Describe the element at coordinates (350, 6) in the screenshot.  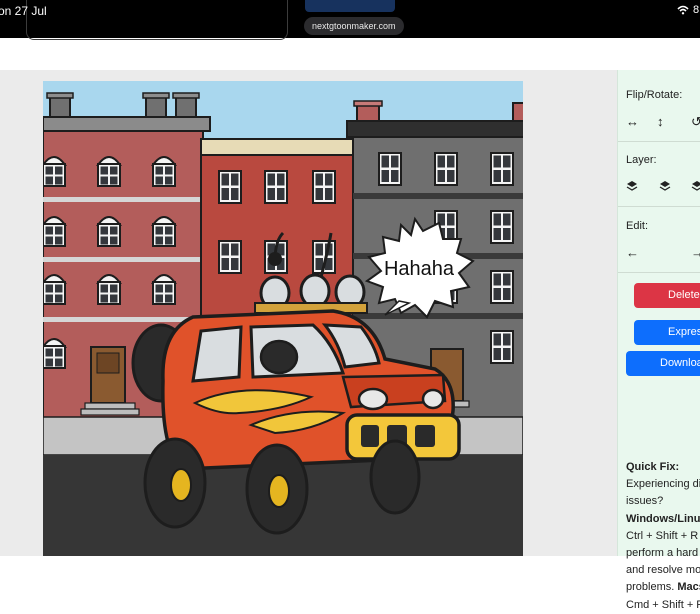
I see `underlying-button` at that location.